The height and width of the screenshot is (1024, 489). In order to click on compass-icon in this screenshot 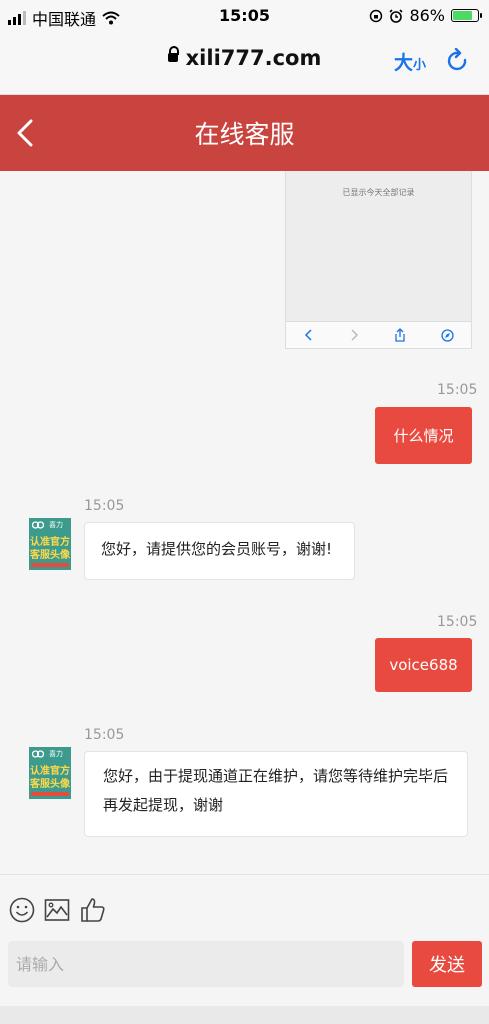, I will do `click(447, 335)`.